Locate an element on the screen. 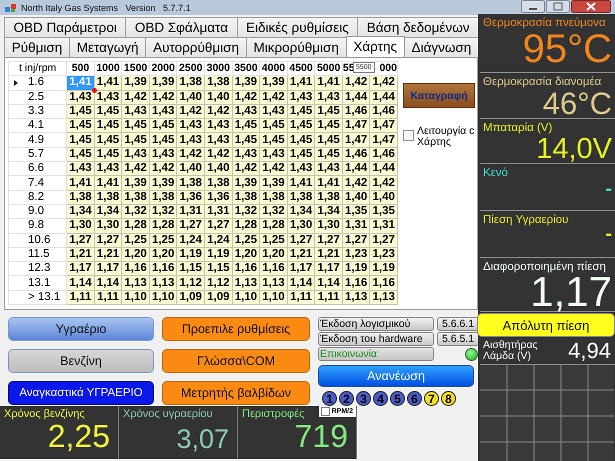  tab: OBD Παράμετροι is located at coordinates (65, 27).